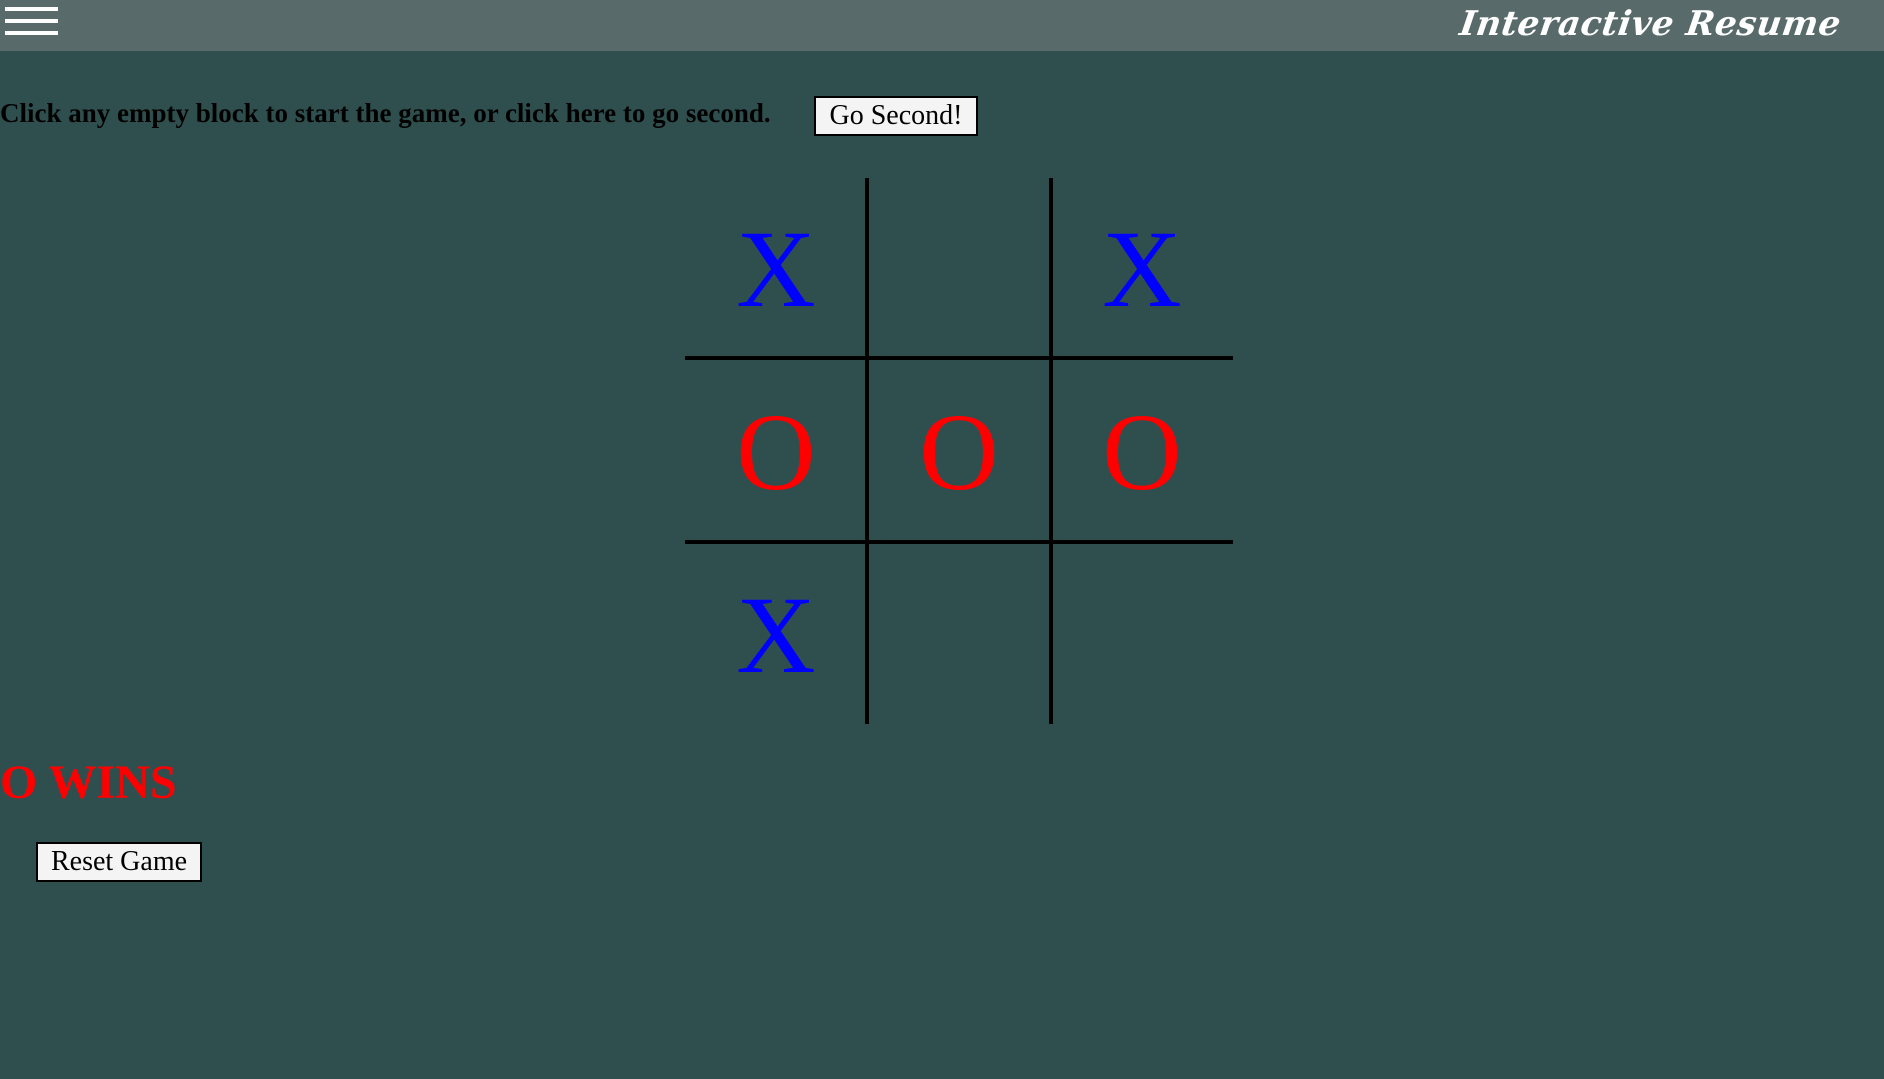 The width and height of the screenshot is (1884, 1079). I want to click on hamburger-menu-icon, so click(31, 23).